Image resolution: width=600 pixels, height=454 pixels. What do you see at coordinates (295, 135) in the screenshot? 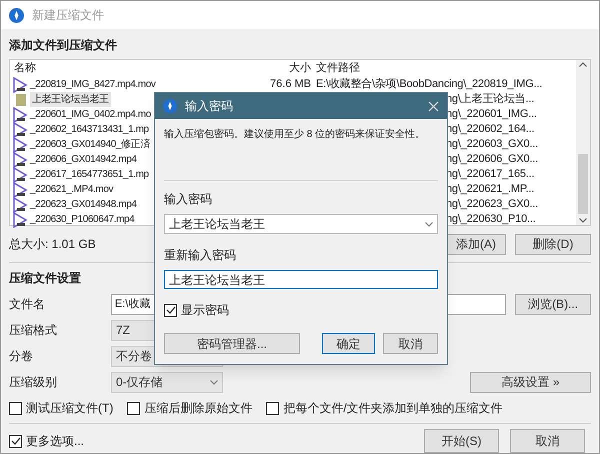
I see `dialog-hint: 输入压缩包密码。建议使用至少 8 位的密码来保证安全性。` at bounding box center [295, 135].